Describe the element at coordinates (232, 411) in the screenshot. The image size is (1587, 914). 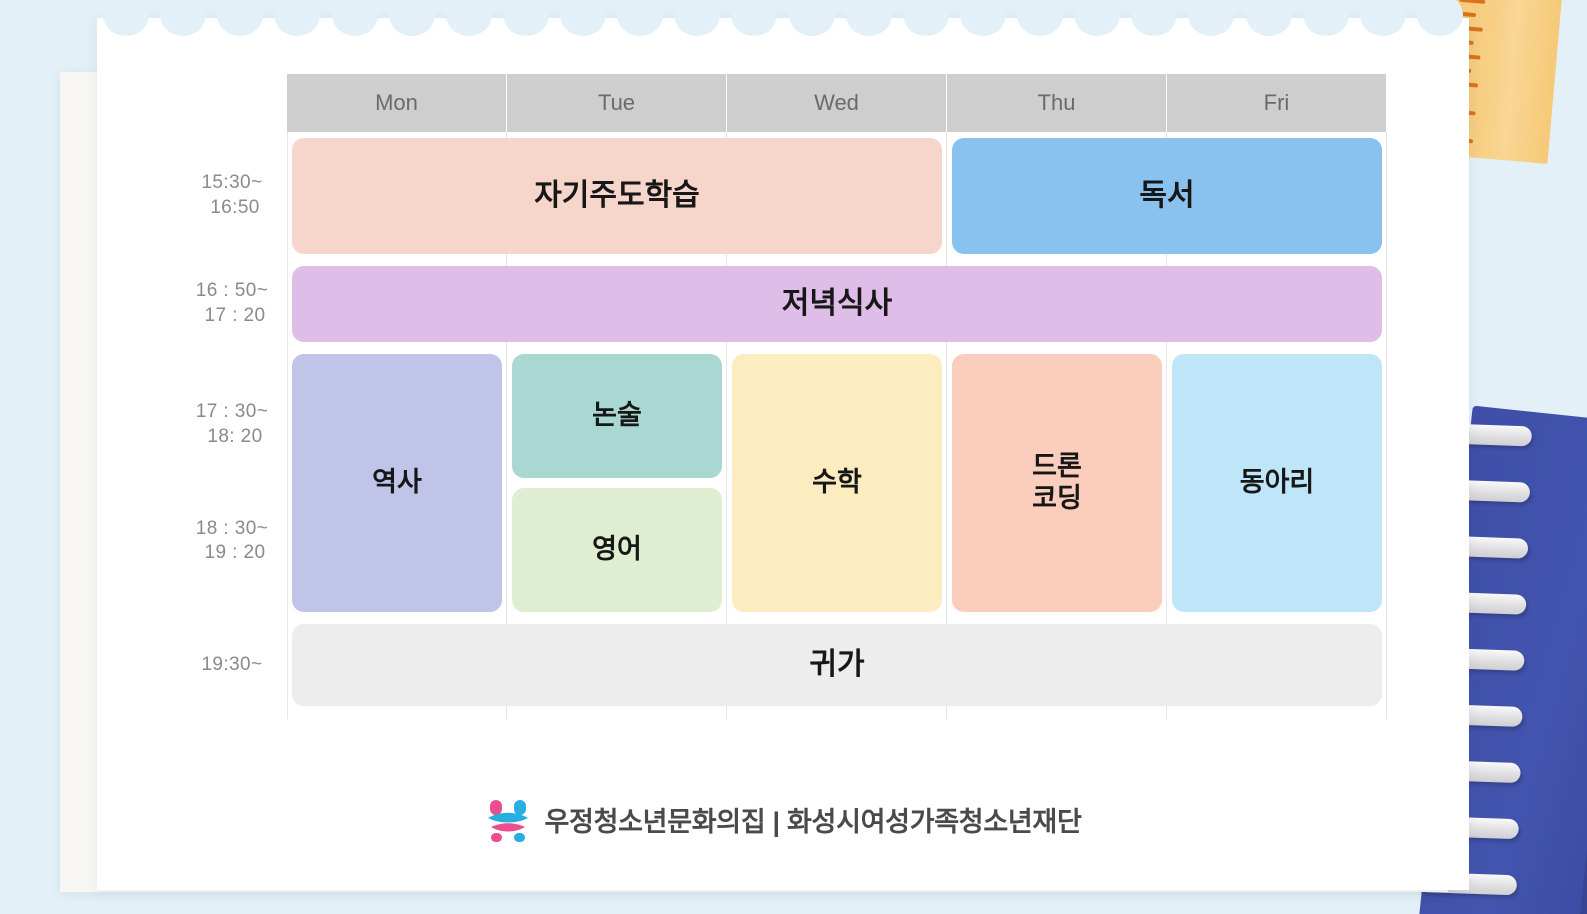
I see `time-label-line1: 17 : 30~` at that location.